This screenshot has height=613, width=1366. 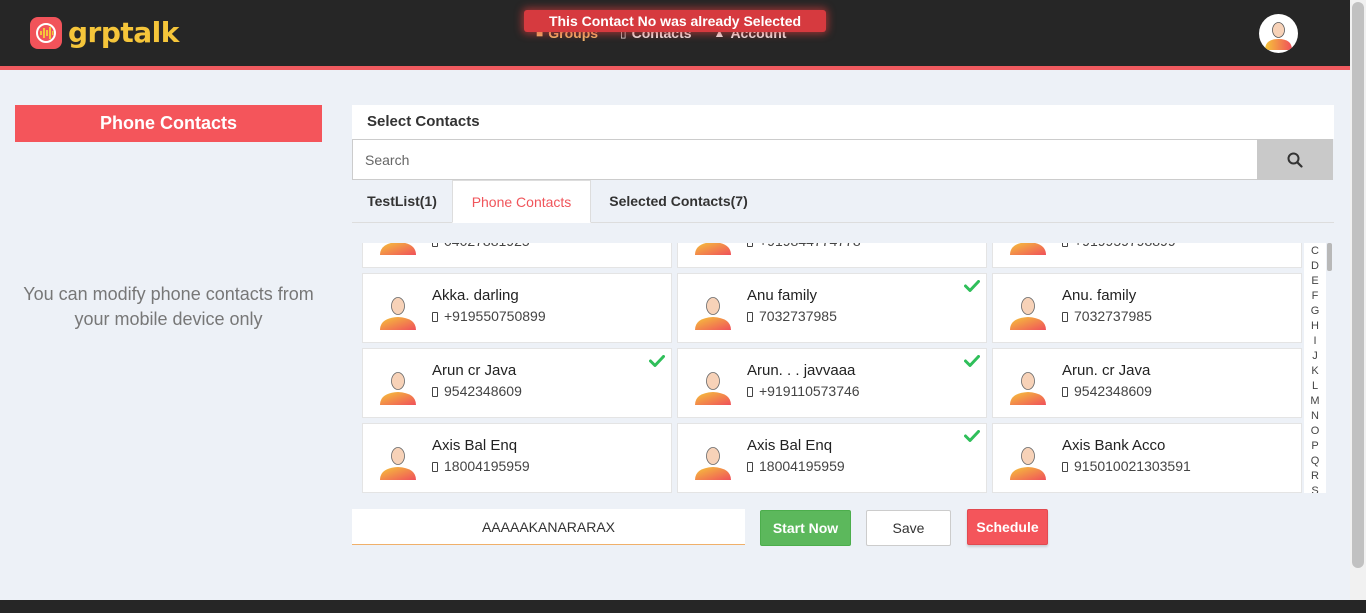 What do you see at coordinates (1125, 246) in the screenshot?
I see `contact-phone-number: +919959798899` at bounding box center [1125, 246].